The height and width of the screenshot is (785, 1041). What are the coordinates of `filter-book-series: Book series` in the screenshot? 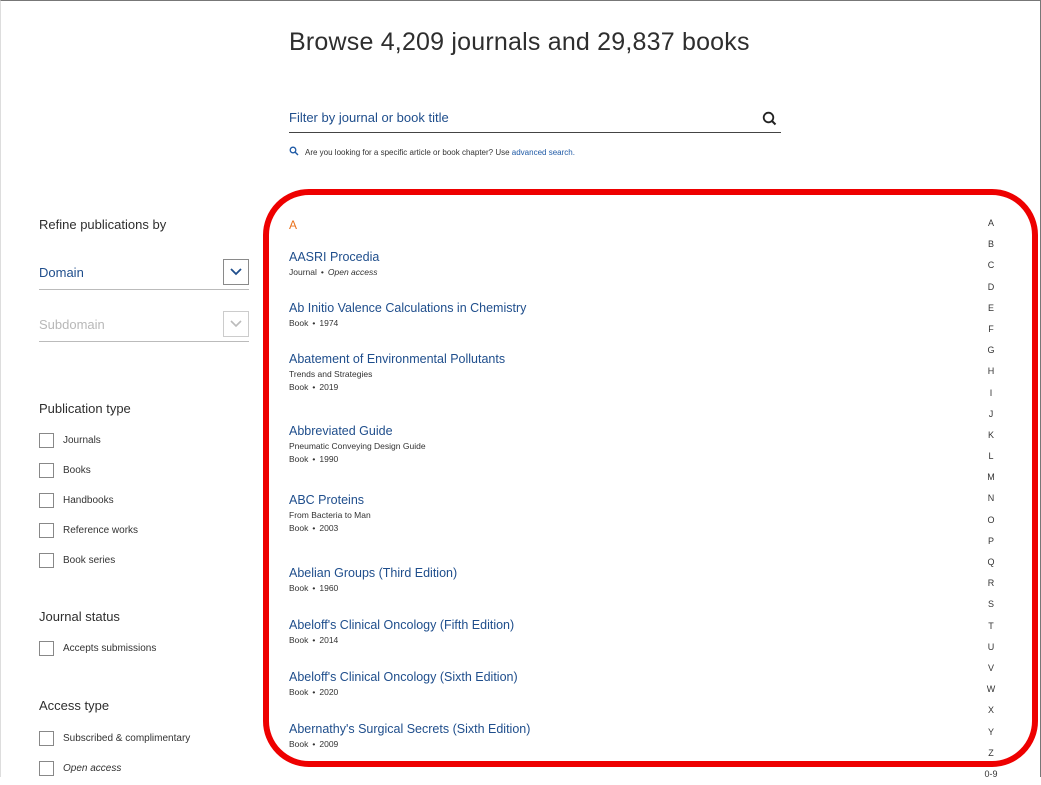 It's located at (77, 560).